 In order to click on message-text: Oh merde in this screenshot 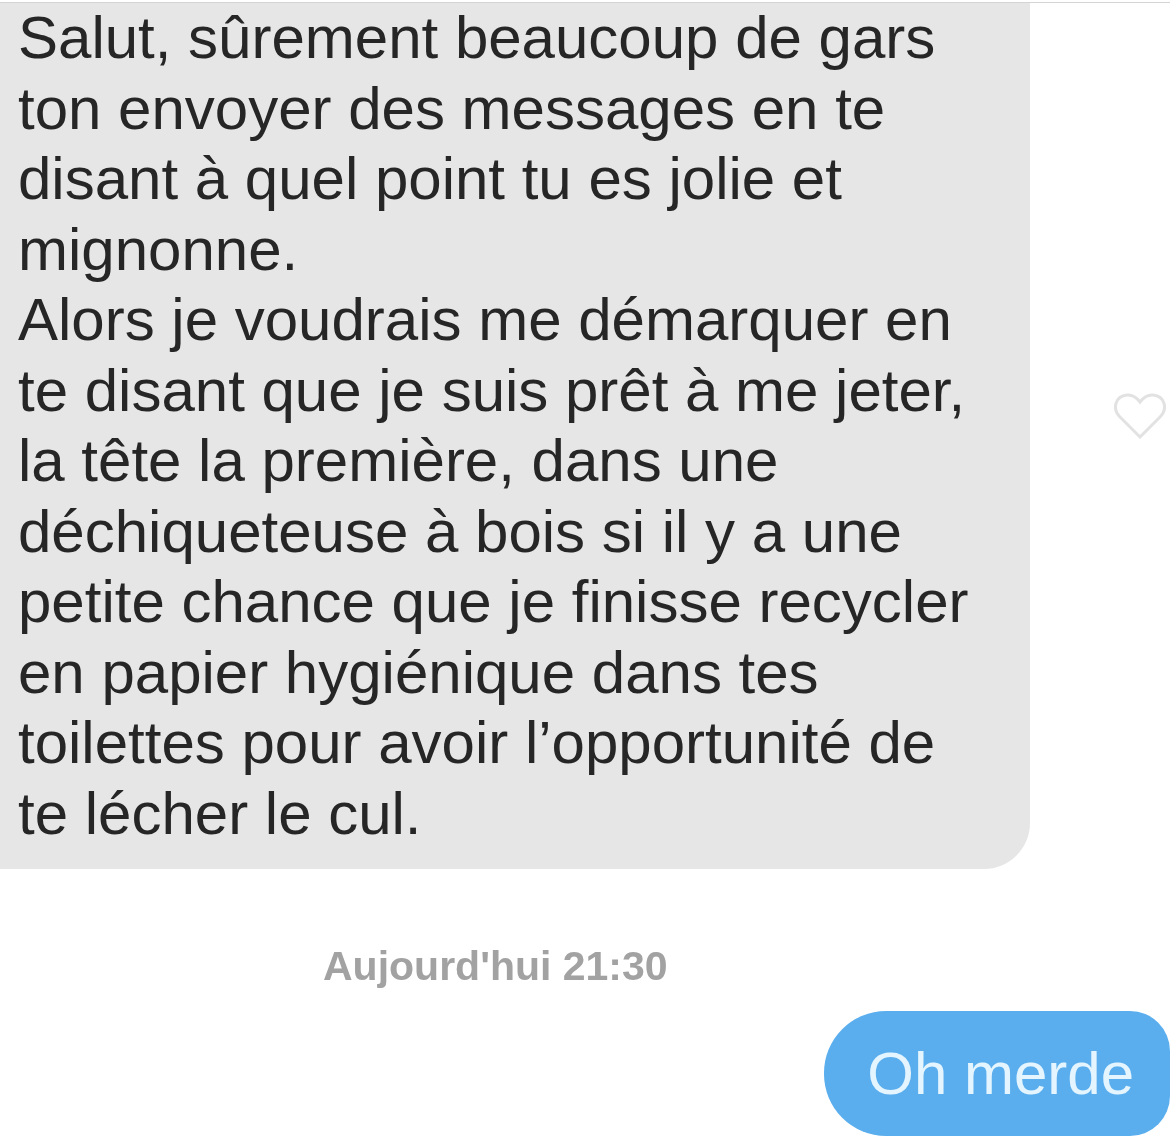, I will do `click(1000, 1073)`.